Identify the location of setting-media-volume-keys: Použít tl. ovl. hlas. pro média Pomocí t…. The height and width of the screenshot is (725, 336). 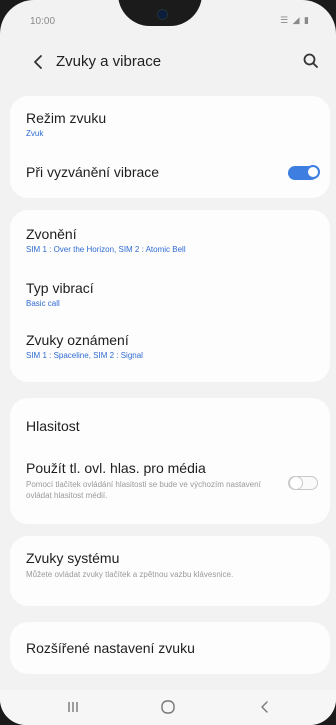
(170, 486).